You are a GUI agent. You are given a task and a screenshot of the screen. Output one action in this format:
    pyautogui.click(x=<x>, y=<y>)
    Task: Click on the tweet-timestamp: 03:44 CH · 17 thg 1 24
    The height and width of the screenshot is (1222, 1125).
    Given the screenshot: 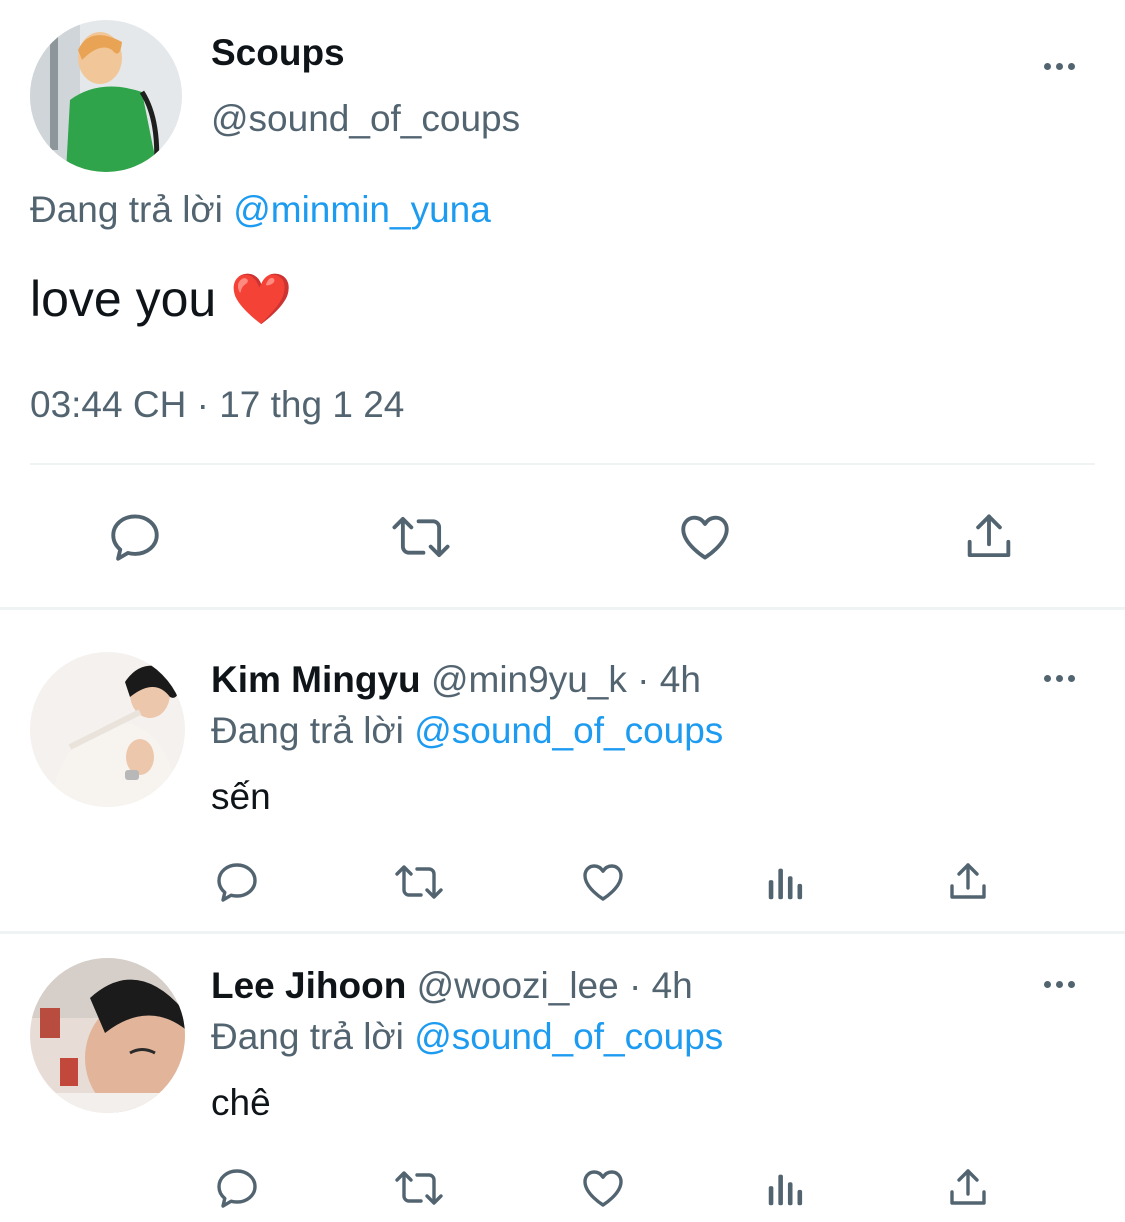 What is the action you would take?
    pyautogui.click(x=217, y=405)
    